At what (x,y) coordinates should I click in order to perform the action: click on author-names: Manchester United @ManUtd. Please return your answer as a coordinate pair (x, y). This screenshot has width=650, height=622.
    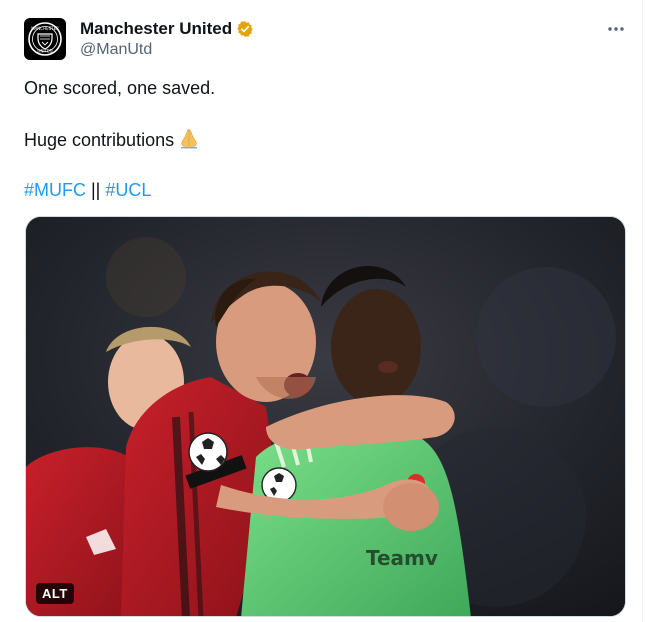
    Looking at the image, I should click on (167, 39).